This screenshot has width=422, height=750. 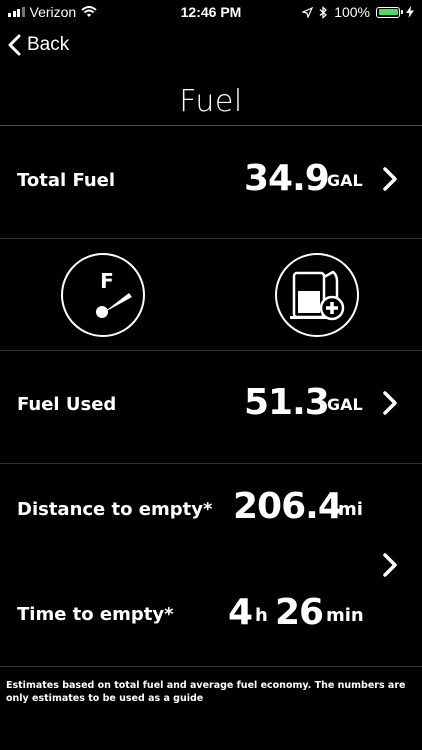 What do you see at coordinates (350, 509) in the screenshot?
I see `distance-to-empty-unit: mi` at bounding box center [350, 509].